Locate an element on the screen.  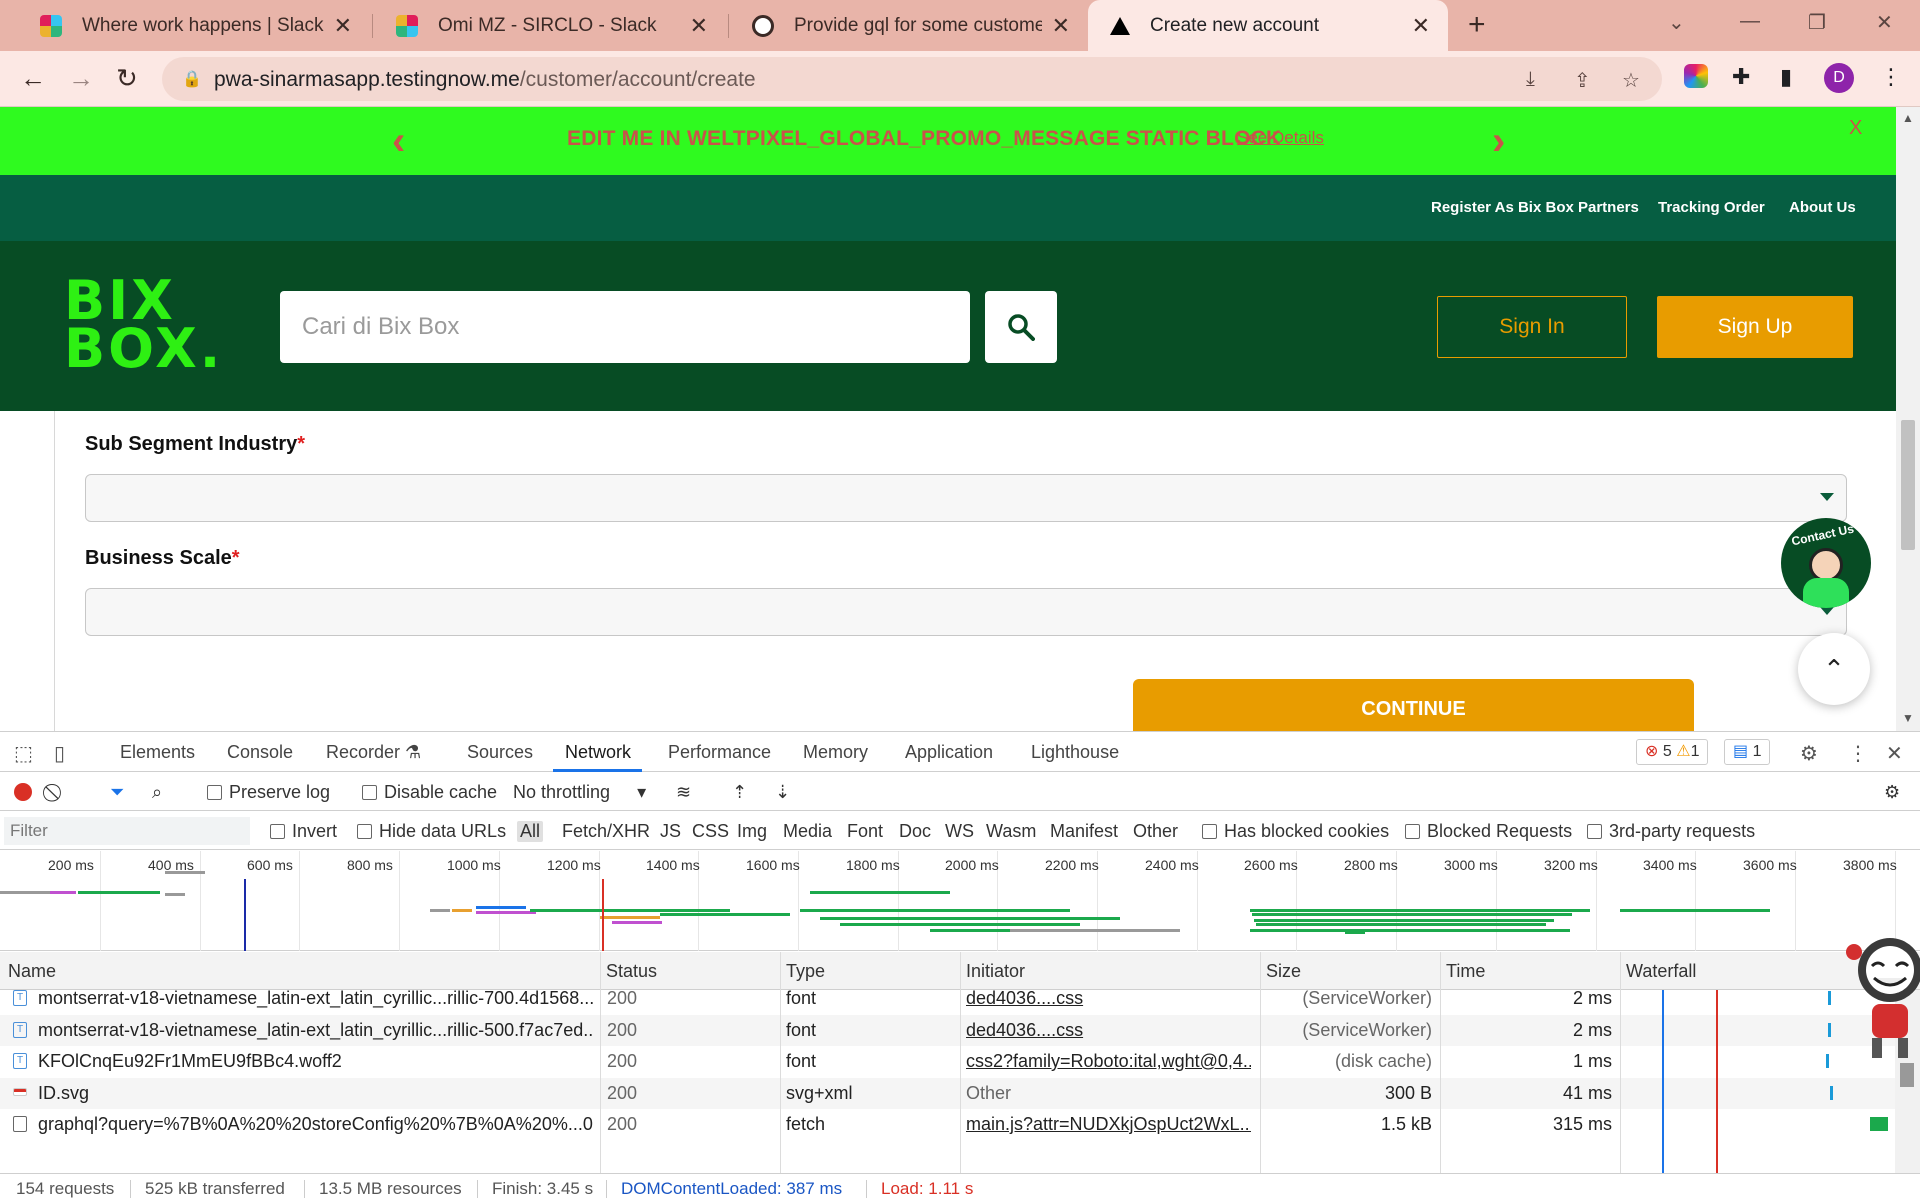
column-initiator: Initiator is located at coordinates (995, 971).